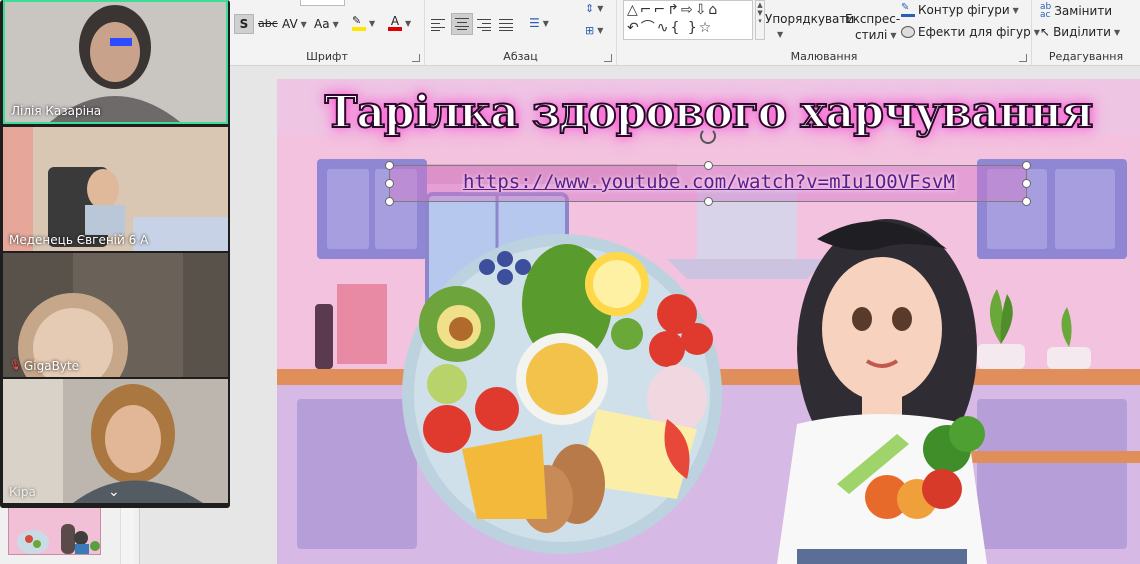 The image size is (1140, 564). Describe the element at coordinates (15, 365) in the screenshot. I see `mic-muted-icon: 🎙` at that location.